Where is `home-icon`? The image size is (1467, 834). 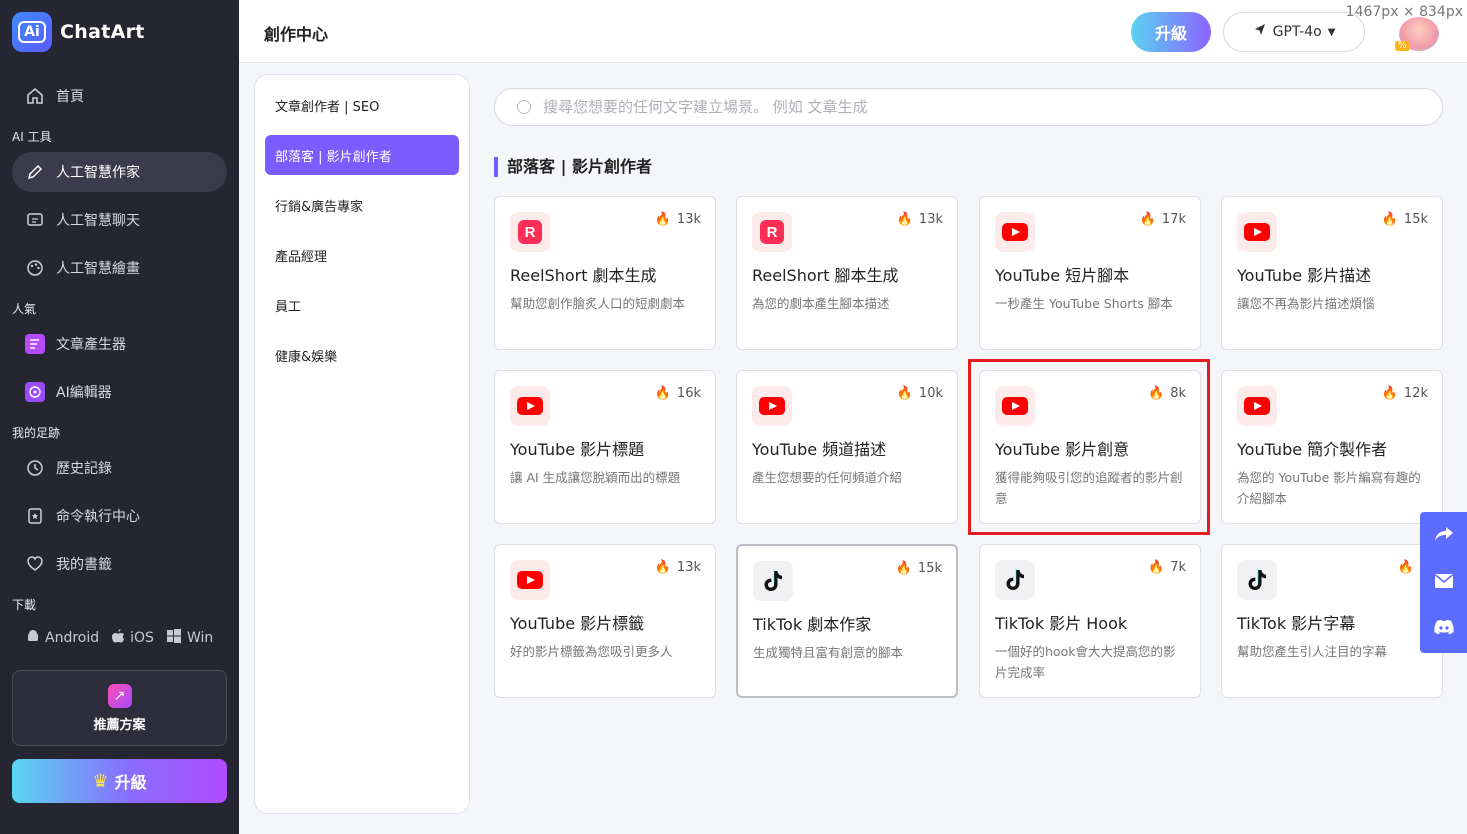 home-icon is located at coordinates (35, 96).